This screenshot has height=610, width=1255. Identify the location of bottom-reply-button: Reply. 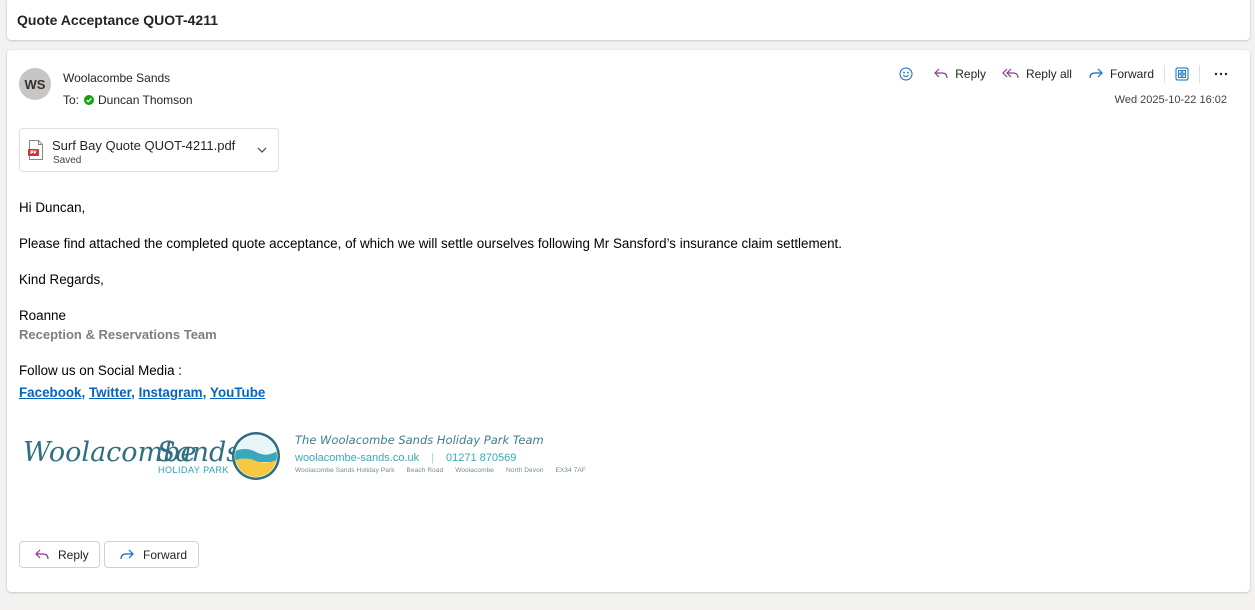
(59, 554).